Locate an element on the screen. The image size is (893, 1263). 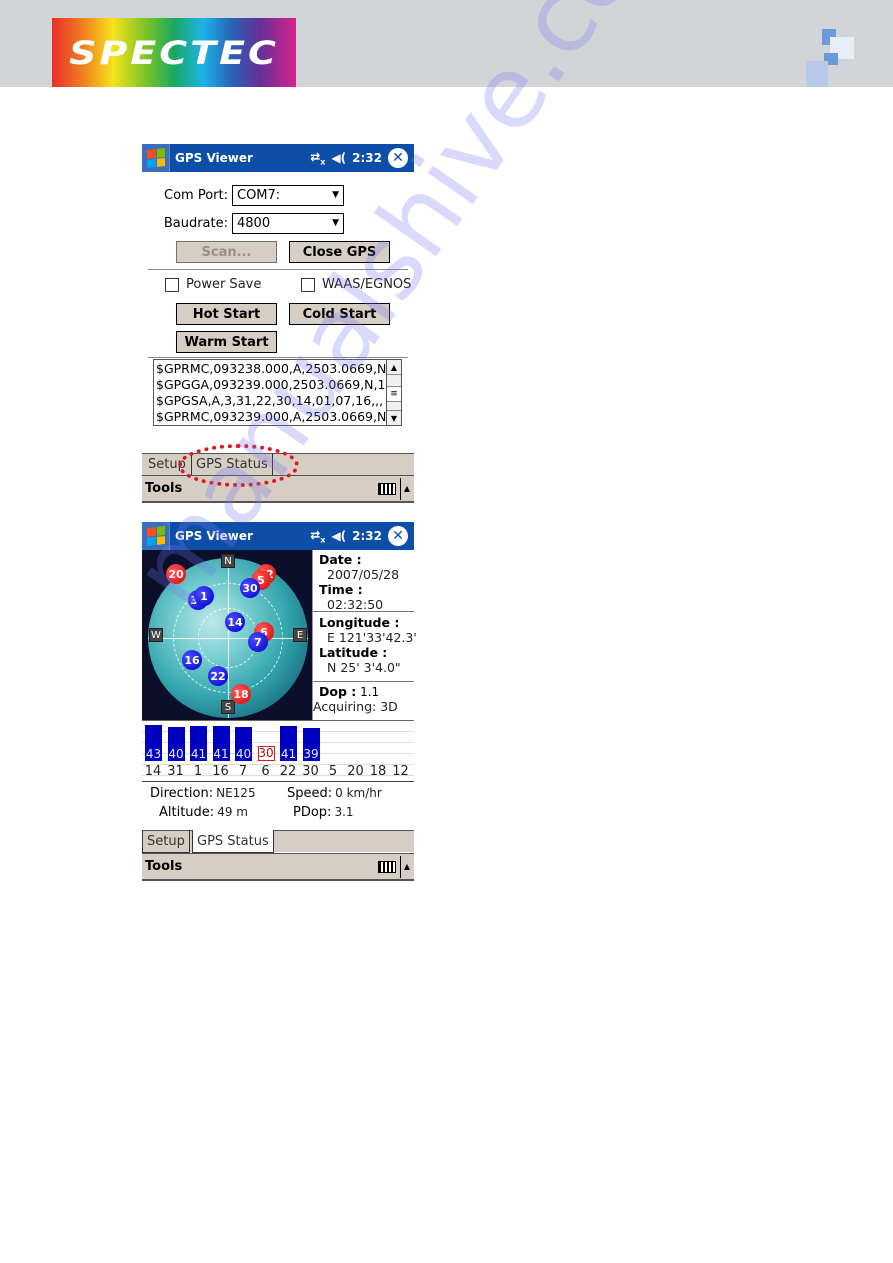
baudrate-label: Baudrate: is located at coordinates (195, 223).